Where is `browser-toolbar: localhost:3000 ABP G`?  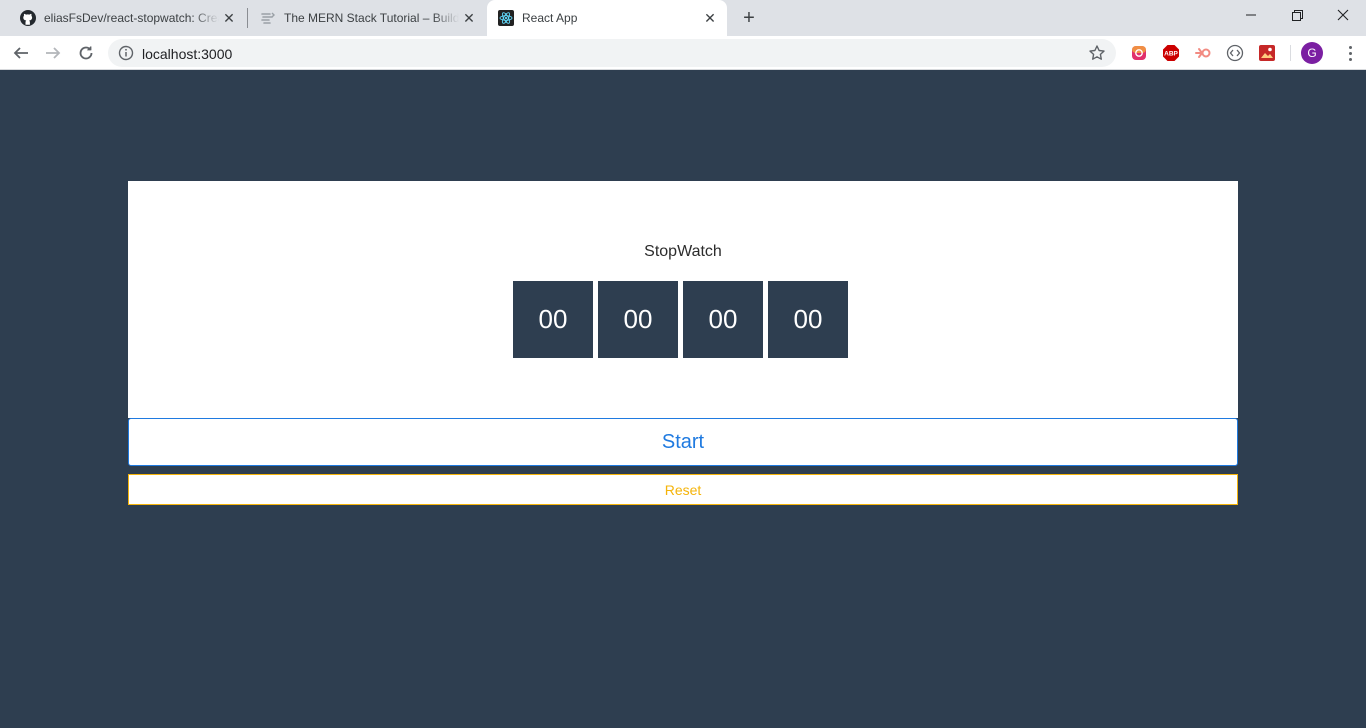 browser-toolbar: localhost:3000 ABP G is located at coordinates (683, 53).